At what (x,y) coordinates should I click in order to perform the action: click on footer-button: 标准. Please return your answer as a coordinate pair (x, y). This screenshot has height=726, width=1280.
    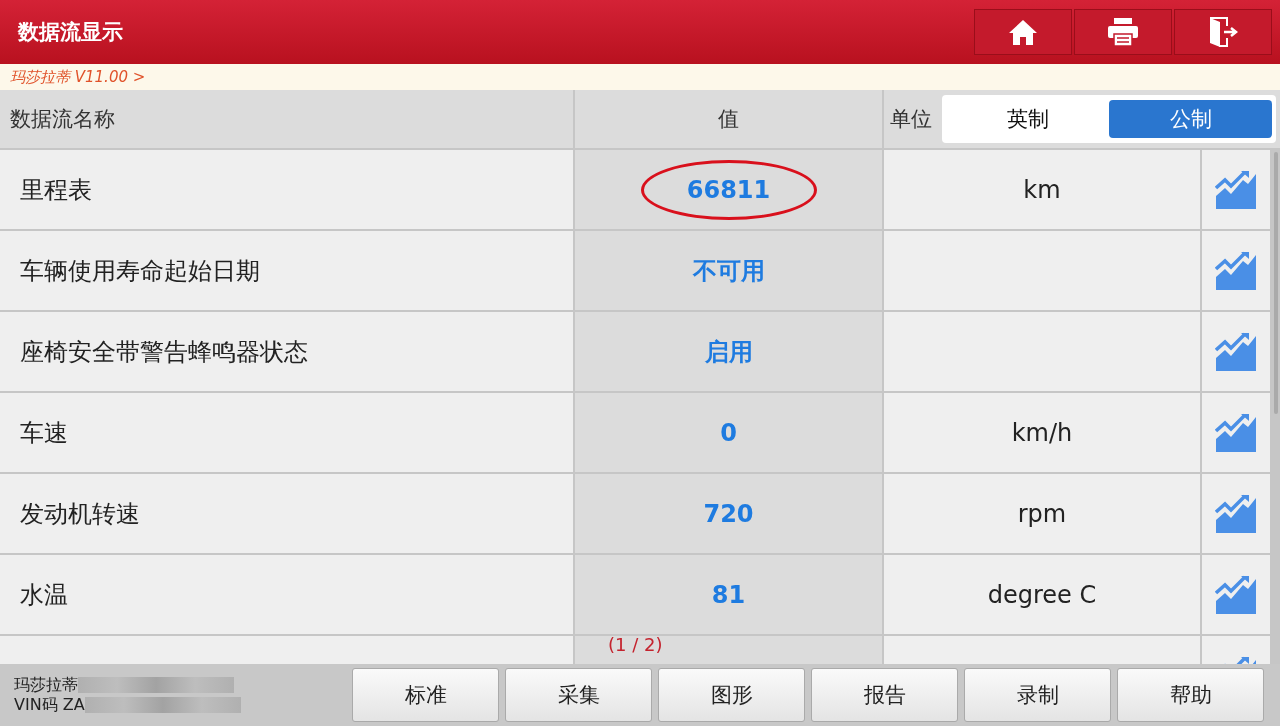
    Looking at the image, I should click on (425, 695).